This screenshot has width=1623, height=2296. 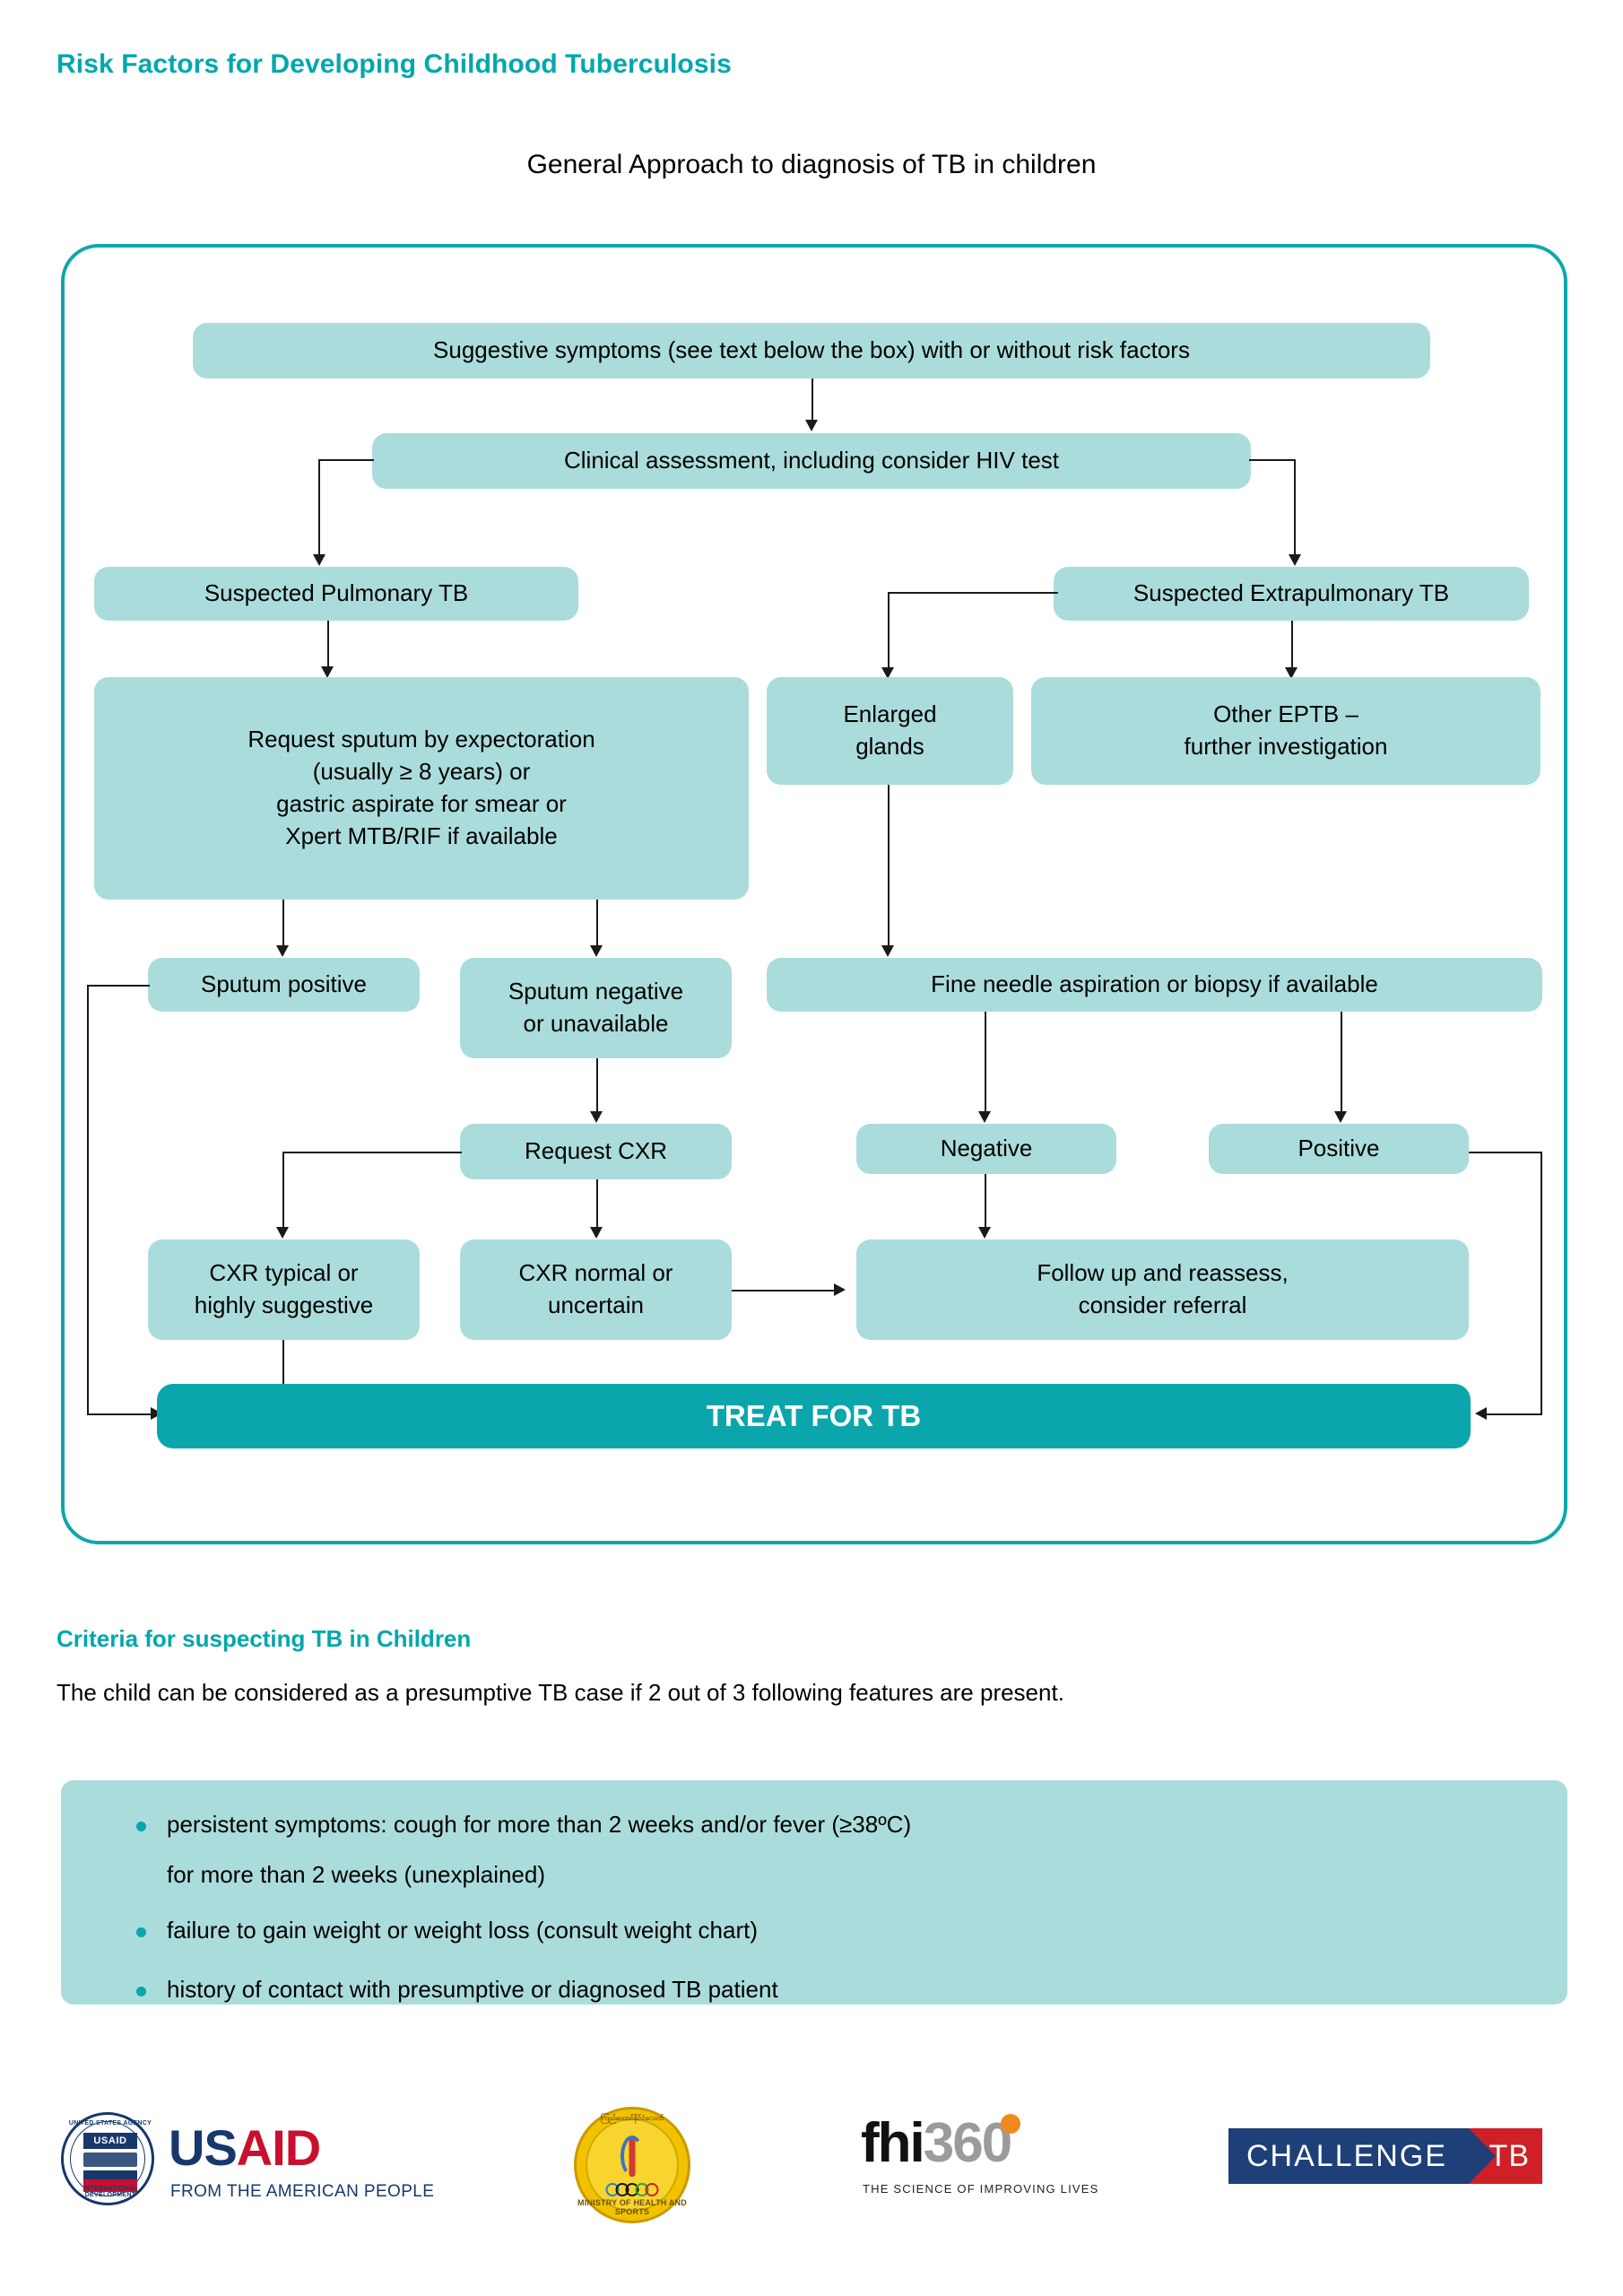 I want to click on node-sputum-negative: Sputum negative or unavailable, so click(x=596, y=1008).